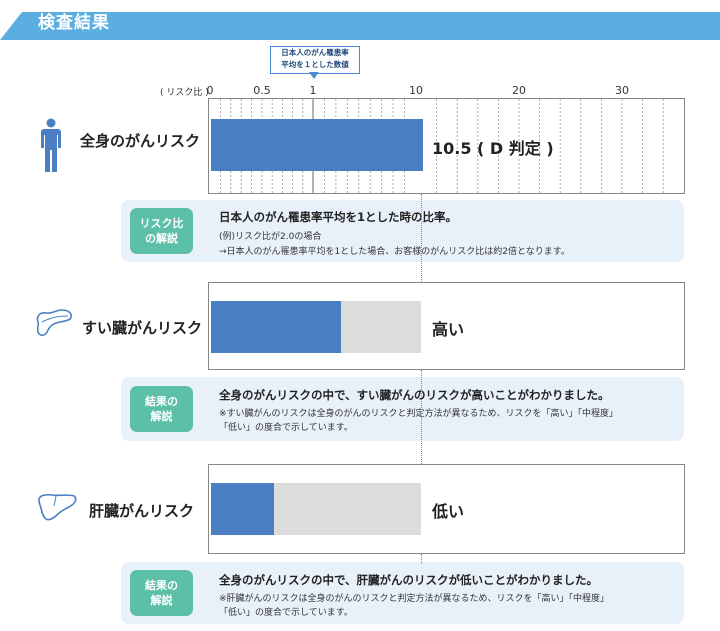 This screenshot has height=631, width=720. Describe the element at coordinates (161, 409) in the screenshot. I see `pancreas-badge: 結果の 解説` at that location.